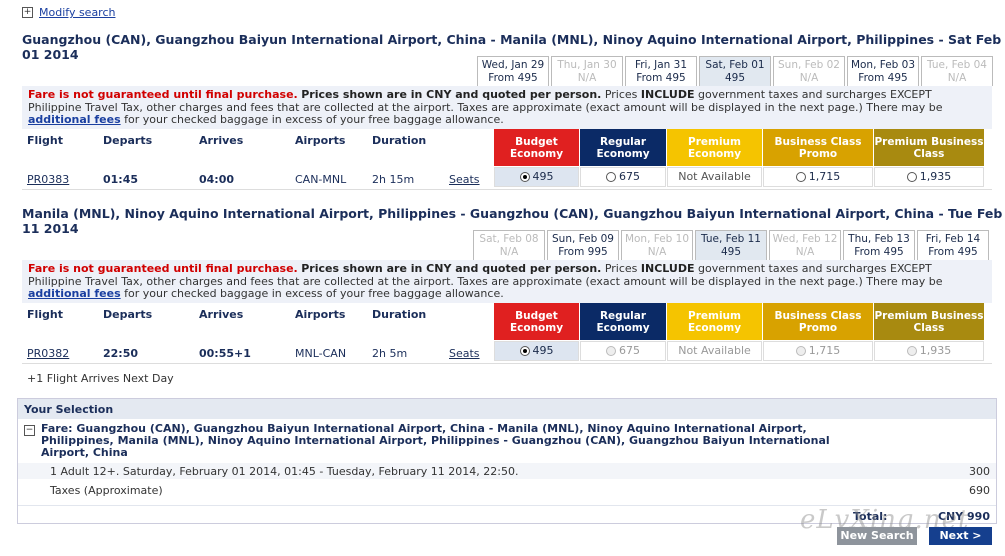  I want to click on tab-price: From 995, so click(583, 252).